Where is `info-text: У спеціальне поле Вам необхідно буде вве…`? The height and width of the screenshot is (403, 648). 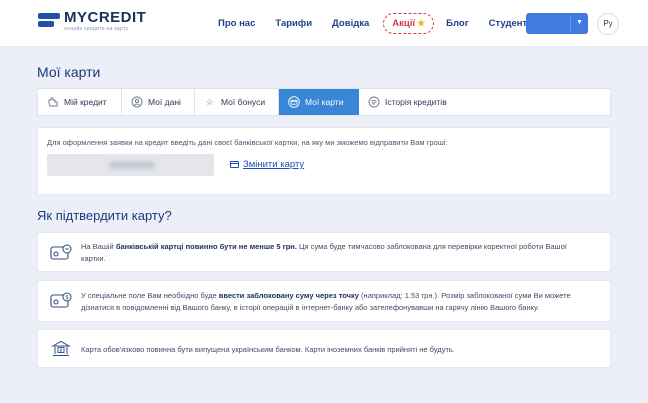
info-text: У спеціальне поле Вам необхідно буде вве… is located at coordinates (326, 301).